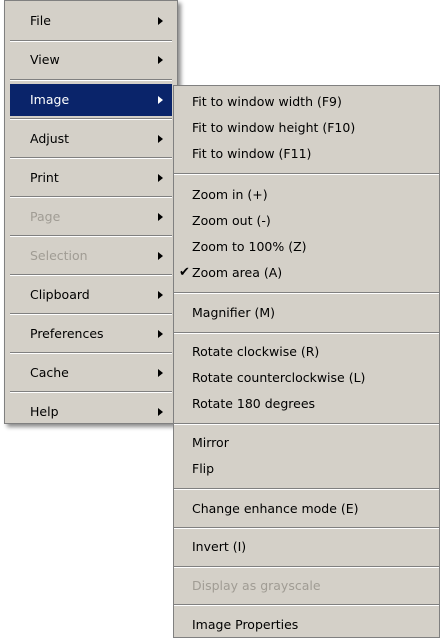 This screenshot has width=440, height=638. Describe the element at coordinates (91, 373) in the screenshot. I see `menu-item-cache: Cache` at that location.